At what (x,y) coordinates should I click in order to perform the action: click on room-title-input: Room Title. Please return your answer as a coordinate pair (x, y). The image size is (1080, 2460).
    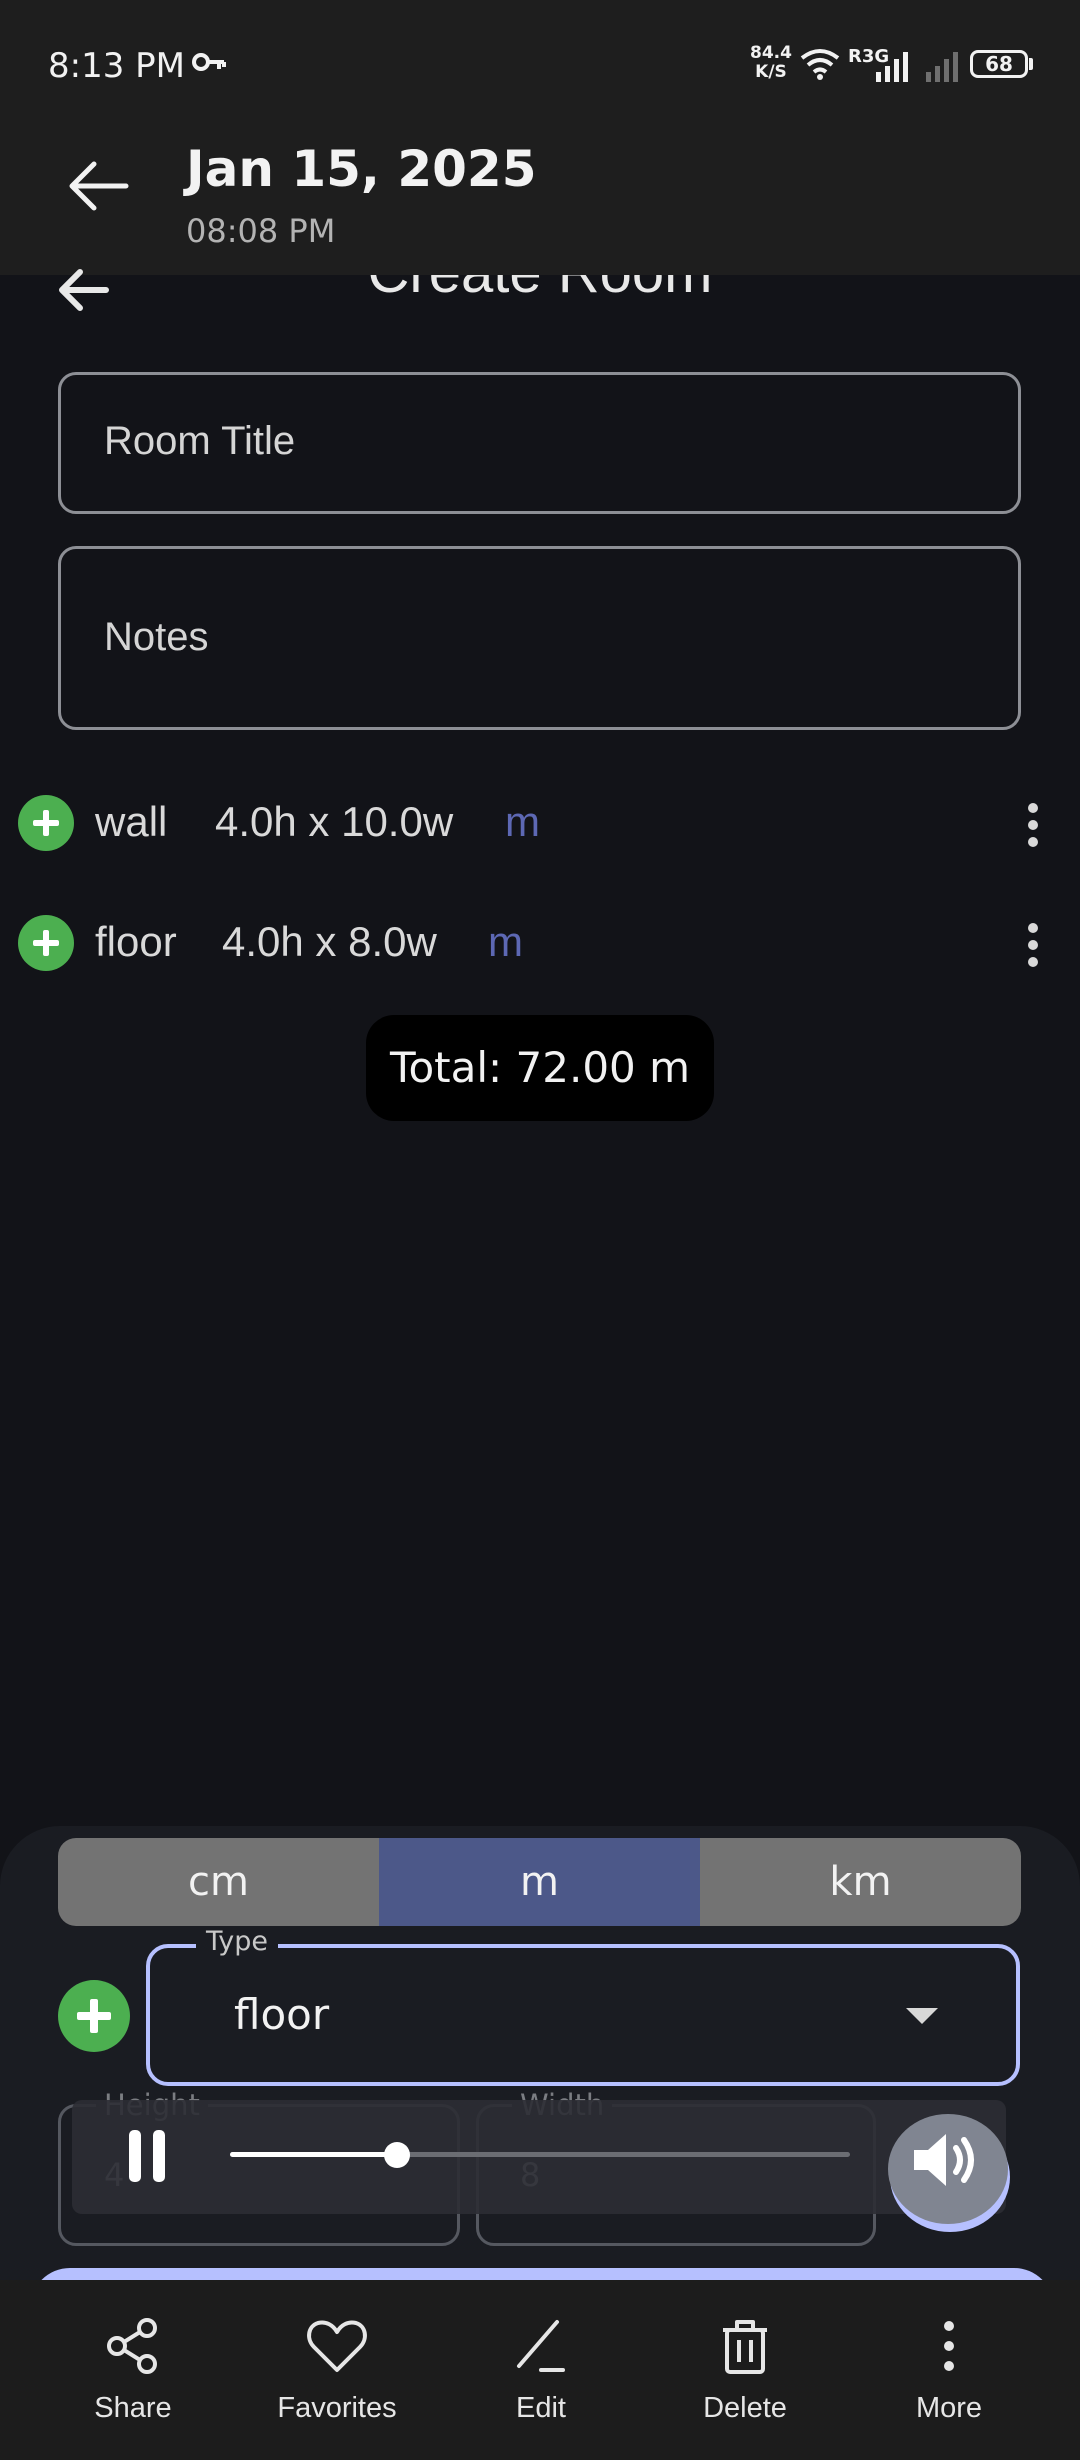
    Looking at the image, I should click on (539, 443).